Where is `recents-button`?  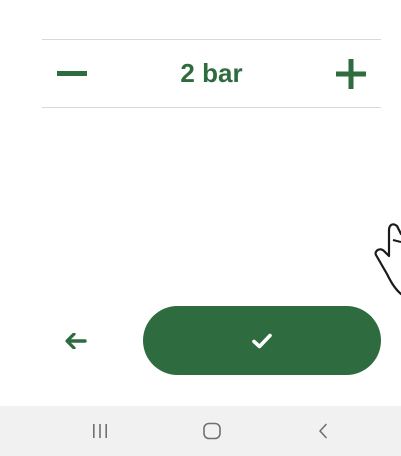
recents-button is located at coordinates (100, 431).